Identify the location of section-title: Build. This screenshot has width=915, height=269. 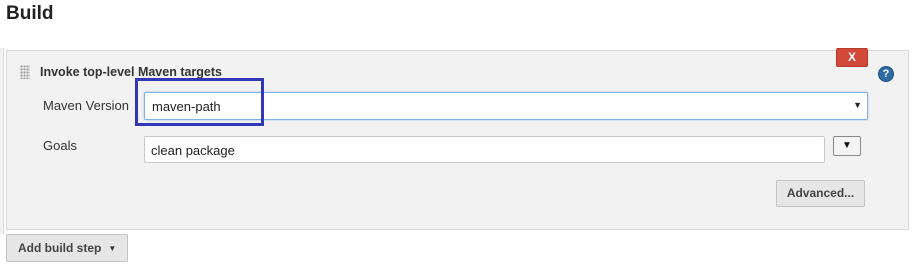
(30, 13).